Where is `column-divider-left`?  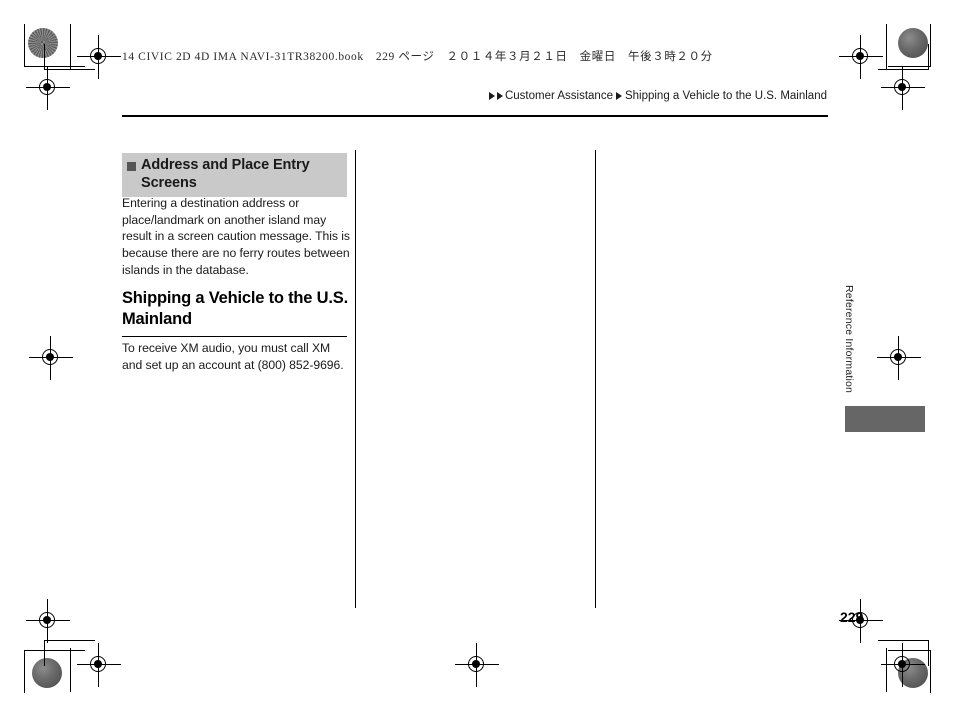 column-divider-left is located at coordinates (355, 379).